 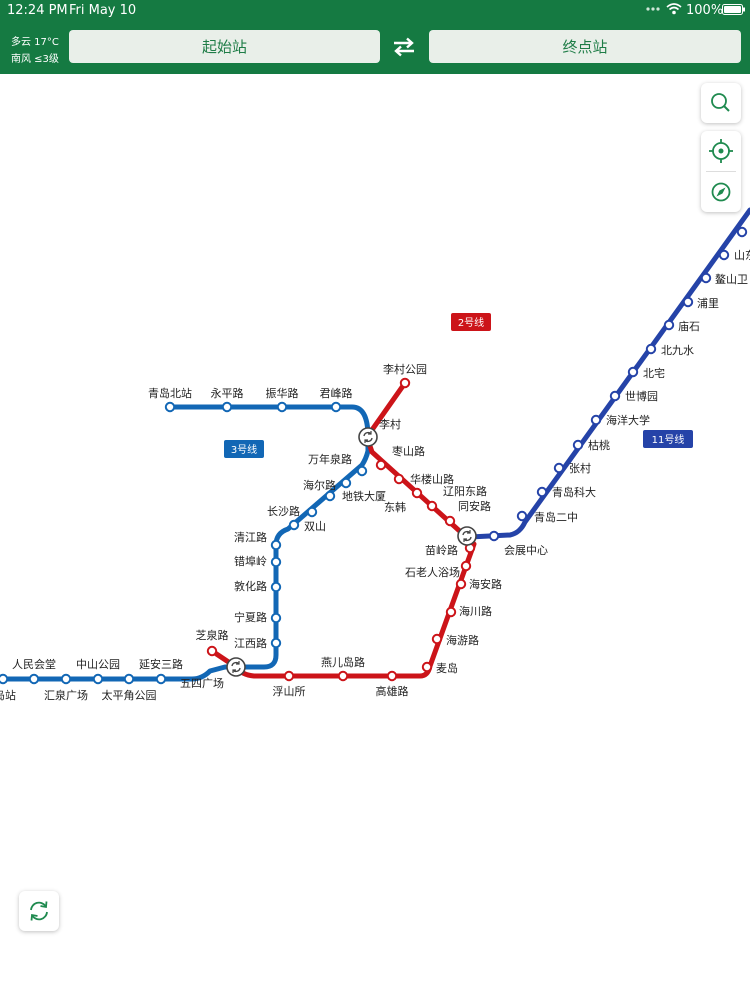 I want to click on station-label: 五四广场, so click(x=202, y=683).